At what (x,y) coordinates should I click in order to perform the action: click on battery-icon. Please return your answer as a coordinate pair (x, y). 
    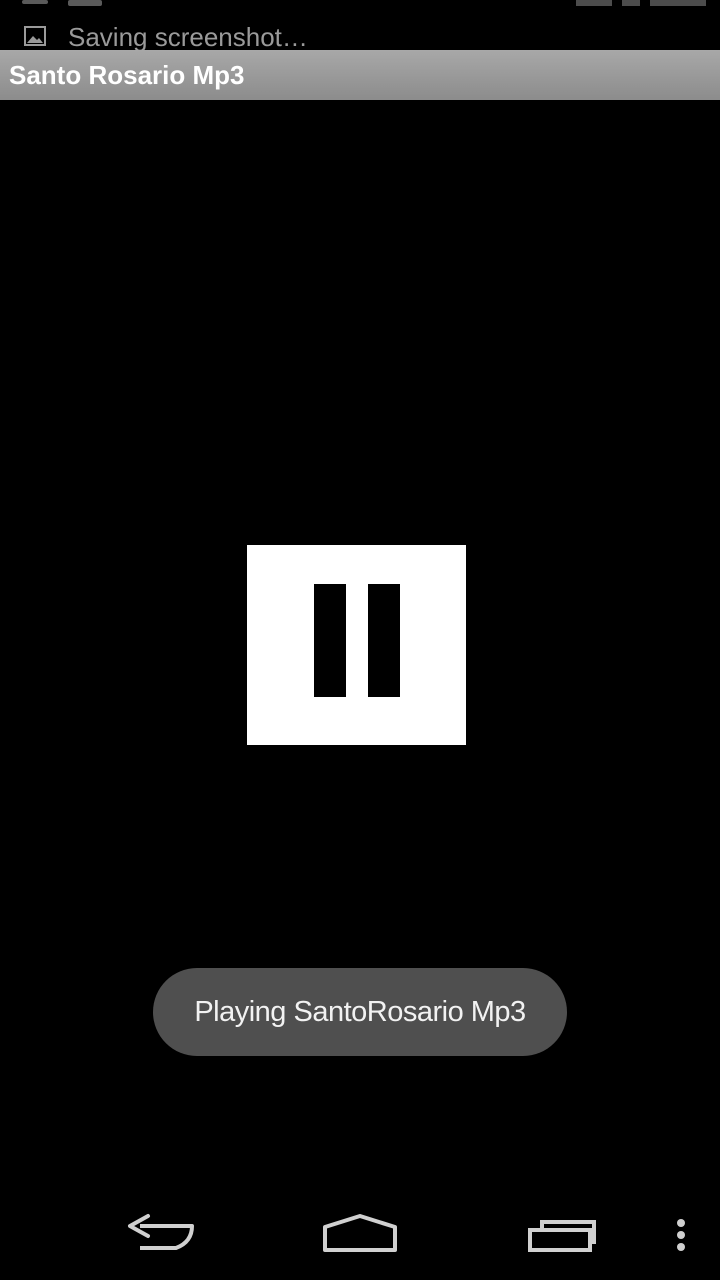
    Looking at the image, I should click on (631, 3).